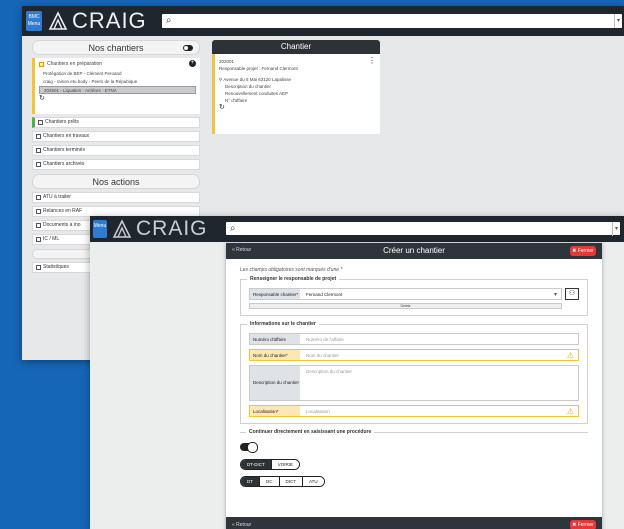 The width and height of the screenshot is (624, 529). I want to click on sidebar-item-prets: Chantiers prêts, so click(116, 122).